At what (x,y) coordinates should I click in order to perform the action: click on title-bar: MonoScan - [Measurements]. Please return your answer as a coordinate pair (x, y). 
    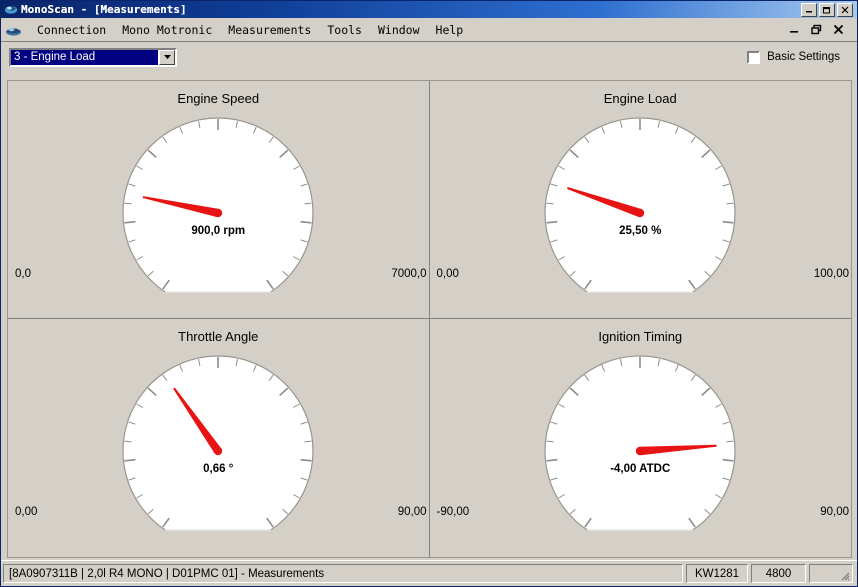
    Looking at the image, I should click on (429, 9).